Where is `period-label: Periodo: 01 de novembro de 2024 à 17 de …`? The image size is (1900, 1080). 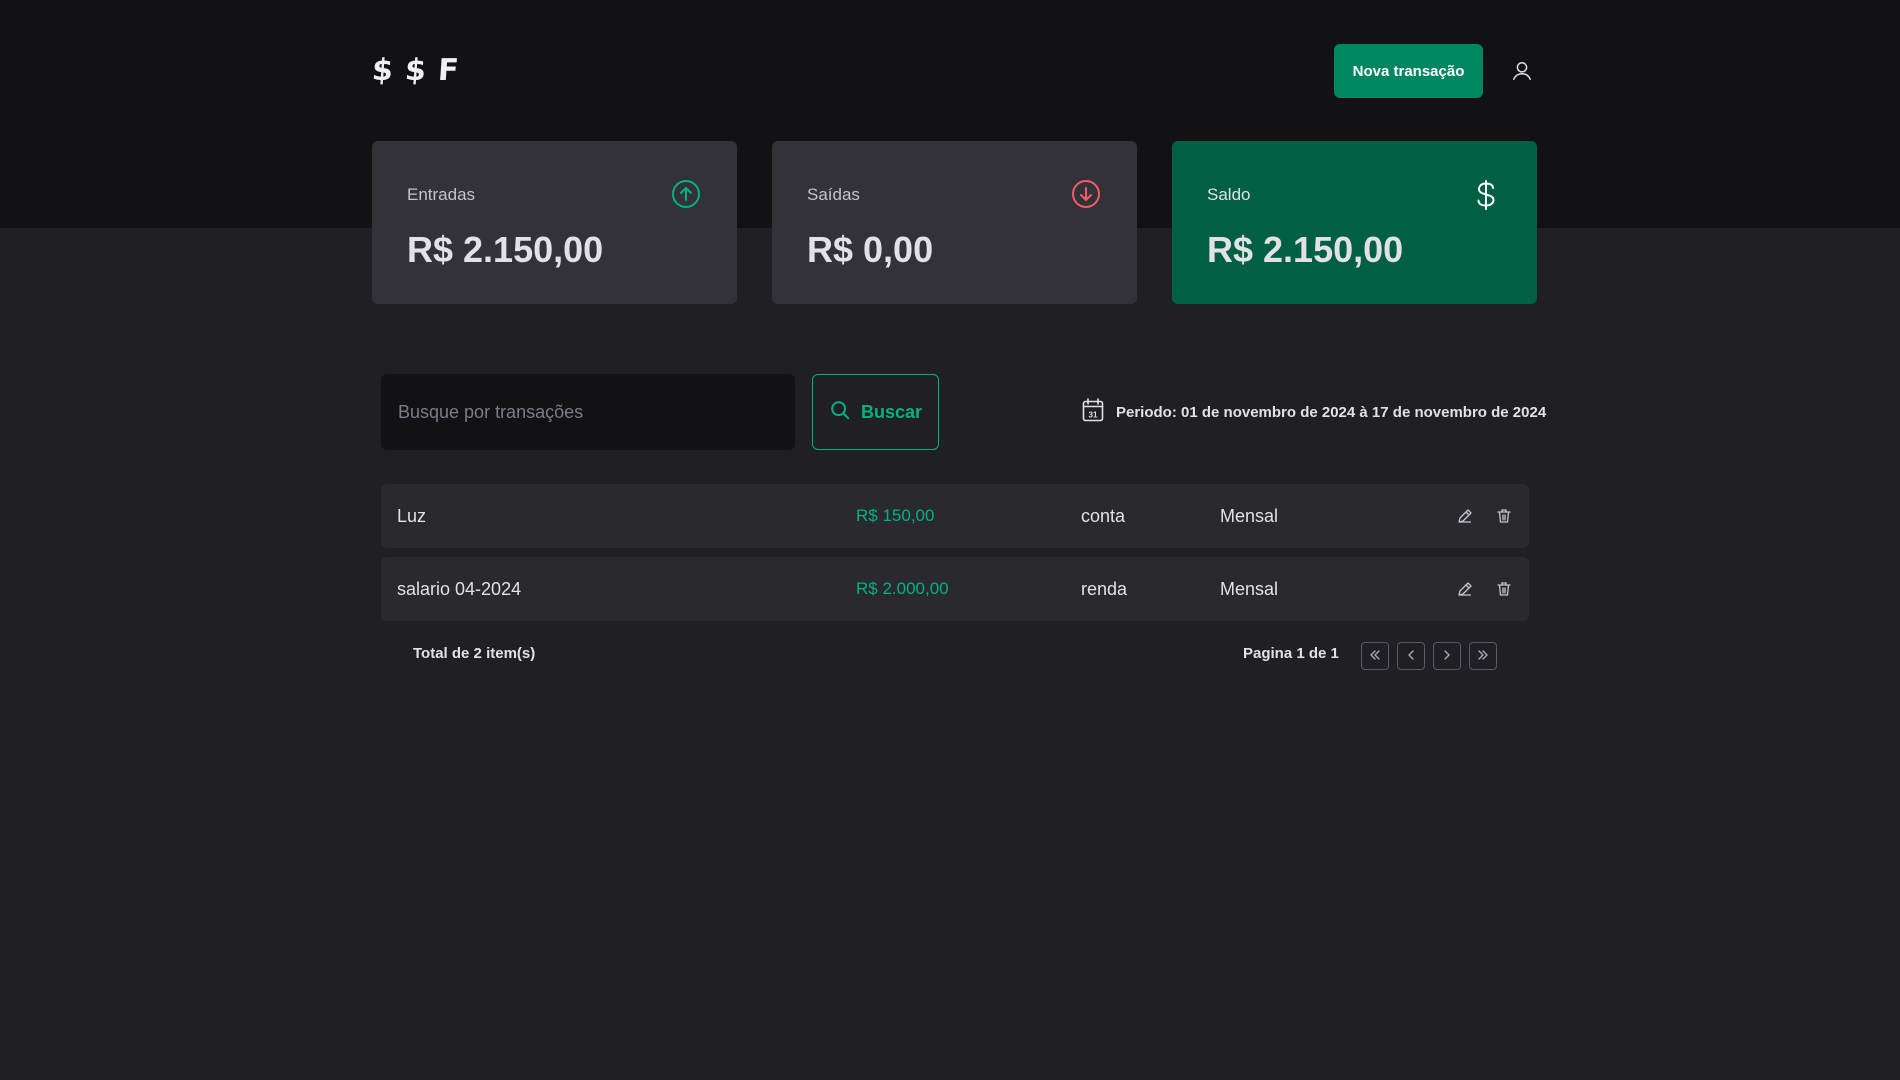
period-label: Periodo: 01 de novembro de 2024 à 17 de … is located at coordinates (1331, 412).